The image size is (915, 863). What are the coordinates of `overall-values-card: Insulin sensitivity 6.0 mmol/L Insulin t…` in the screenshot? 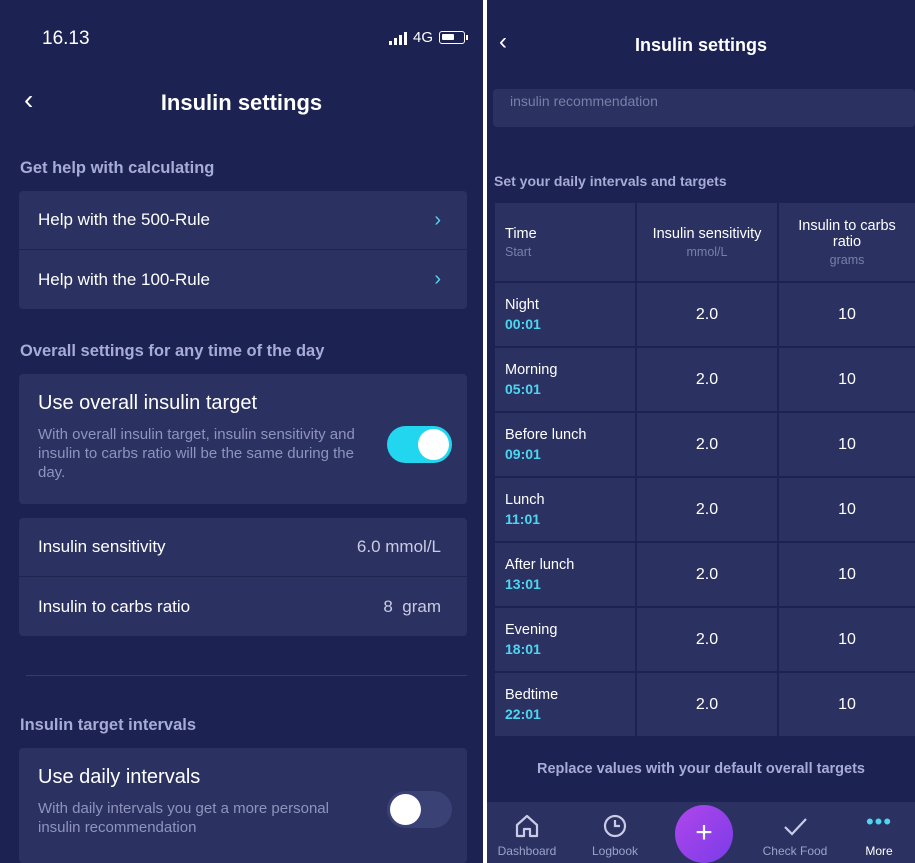 It's located at (243, 577).